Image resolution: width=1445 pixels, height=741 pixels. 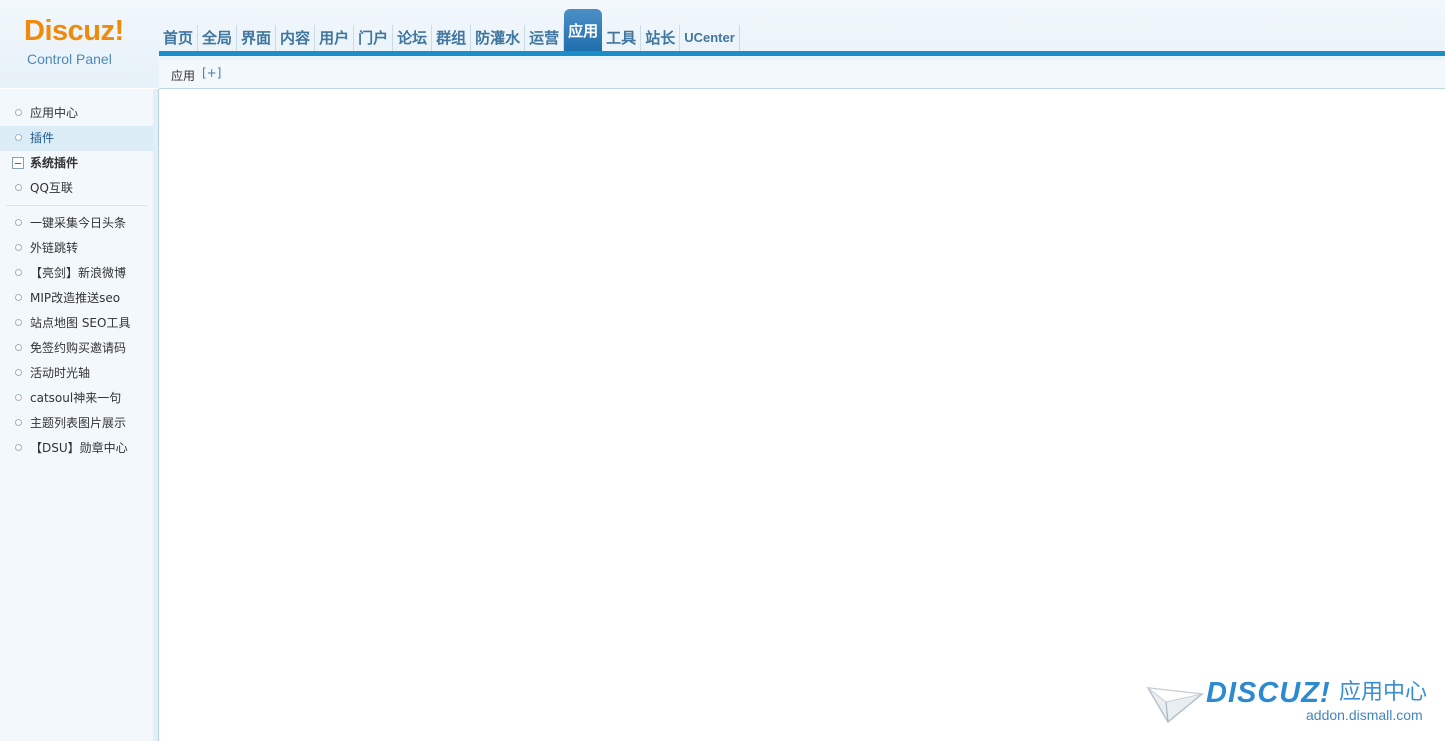 I want to click on sidebar-item-plugin: 【亮剑】新浪微博, so click(x=76, y=273).